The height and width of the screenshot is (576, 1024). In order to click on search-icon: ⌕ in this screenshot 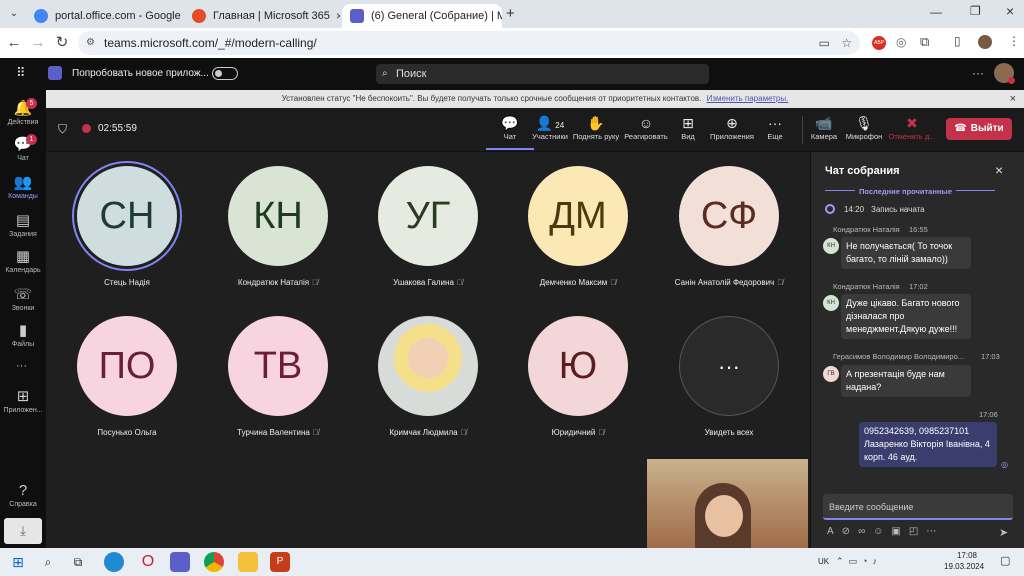, I will do `click(48, 562)`.